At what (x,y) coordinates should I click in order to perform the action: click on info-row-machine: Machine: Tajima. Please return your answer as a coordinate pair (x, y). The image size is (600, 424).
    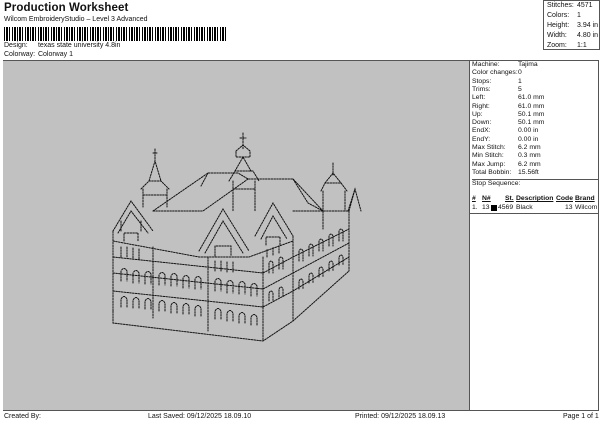
    Looking at the image, I should click on (535, 65).